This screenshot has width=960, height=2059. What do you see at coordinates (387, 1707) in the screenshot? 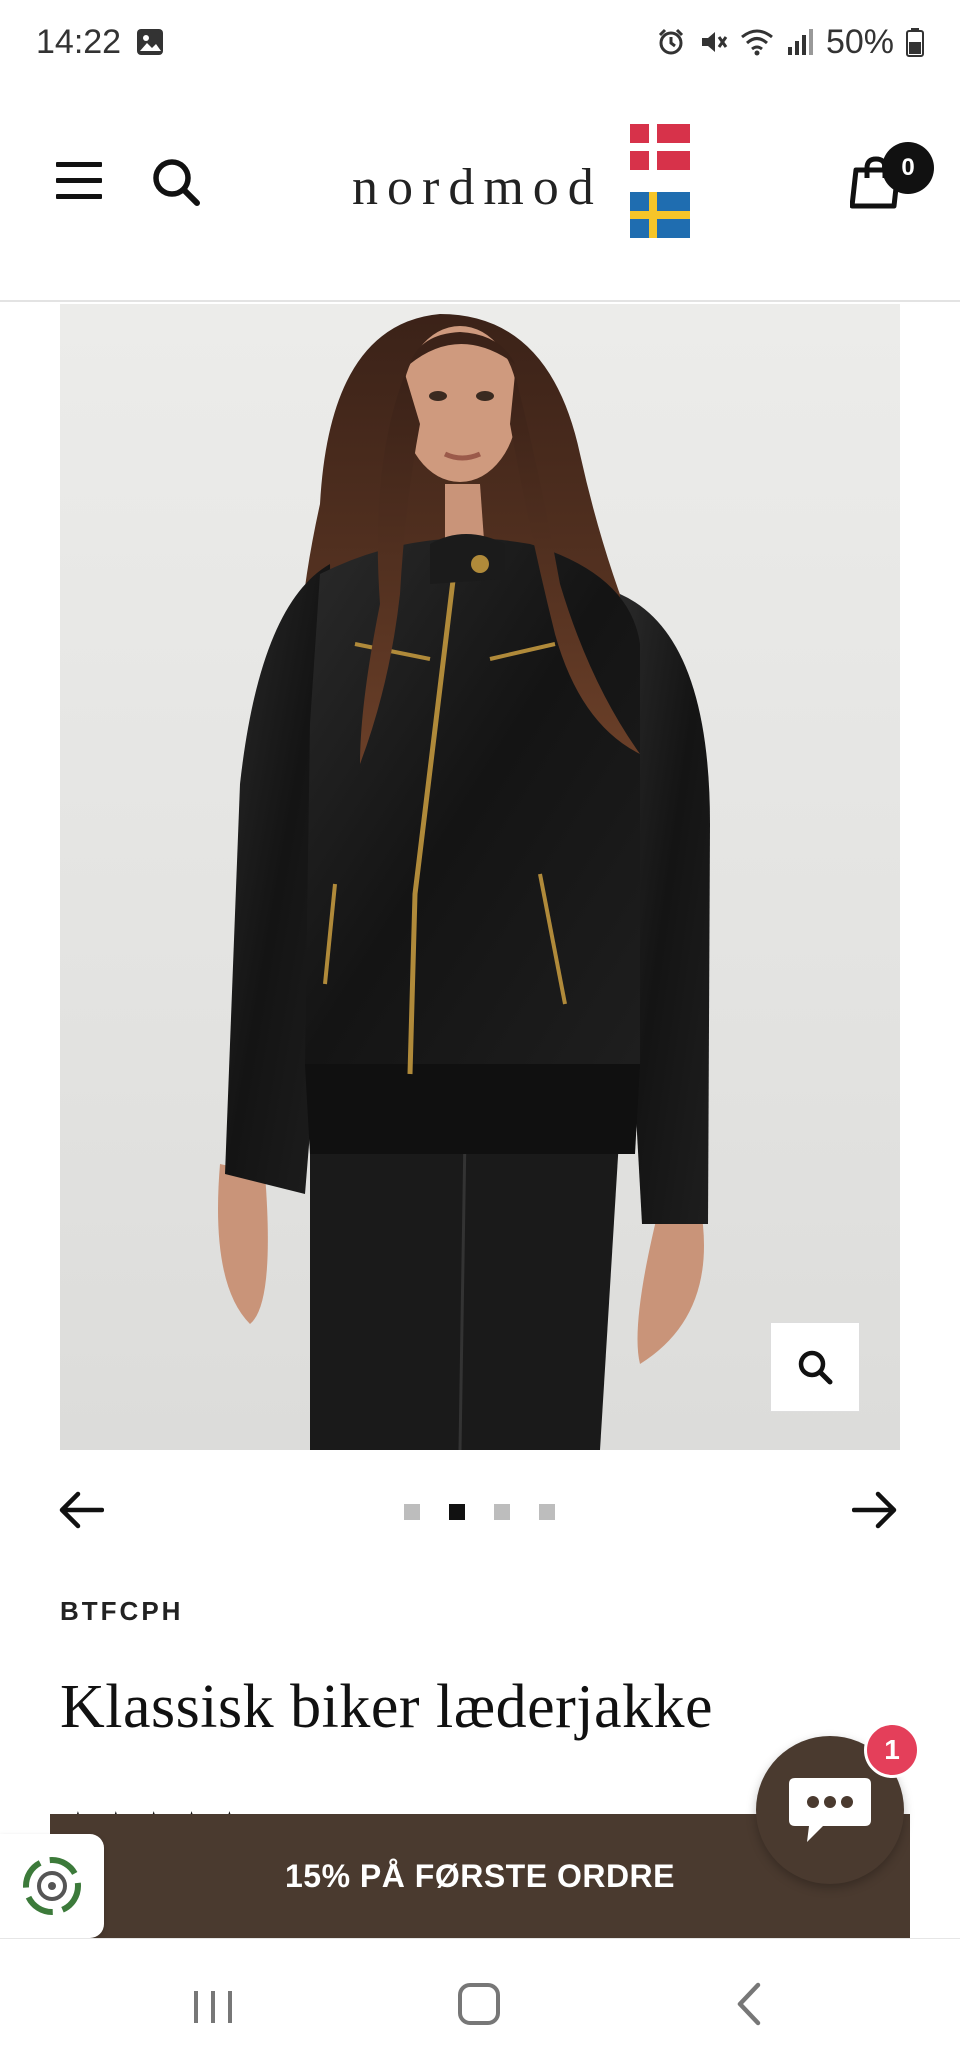
I see `product-title: Klassisk biker læderjakke` at bounding box center [387, 1707].